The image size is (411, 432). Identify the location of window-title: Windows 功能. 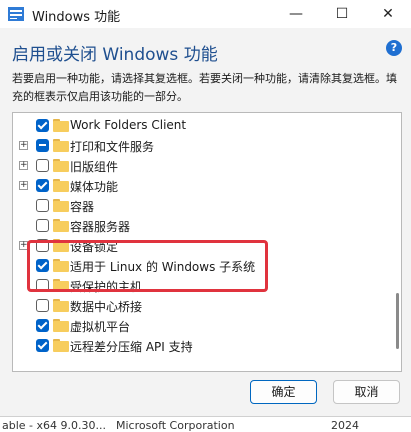
(76, 17).